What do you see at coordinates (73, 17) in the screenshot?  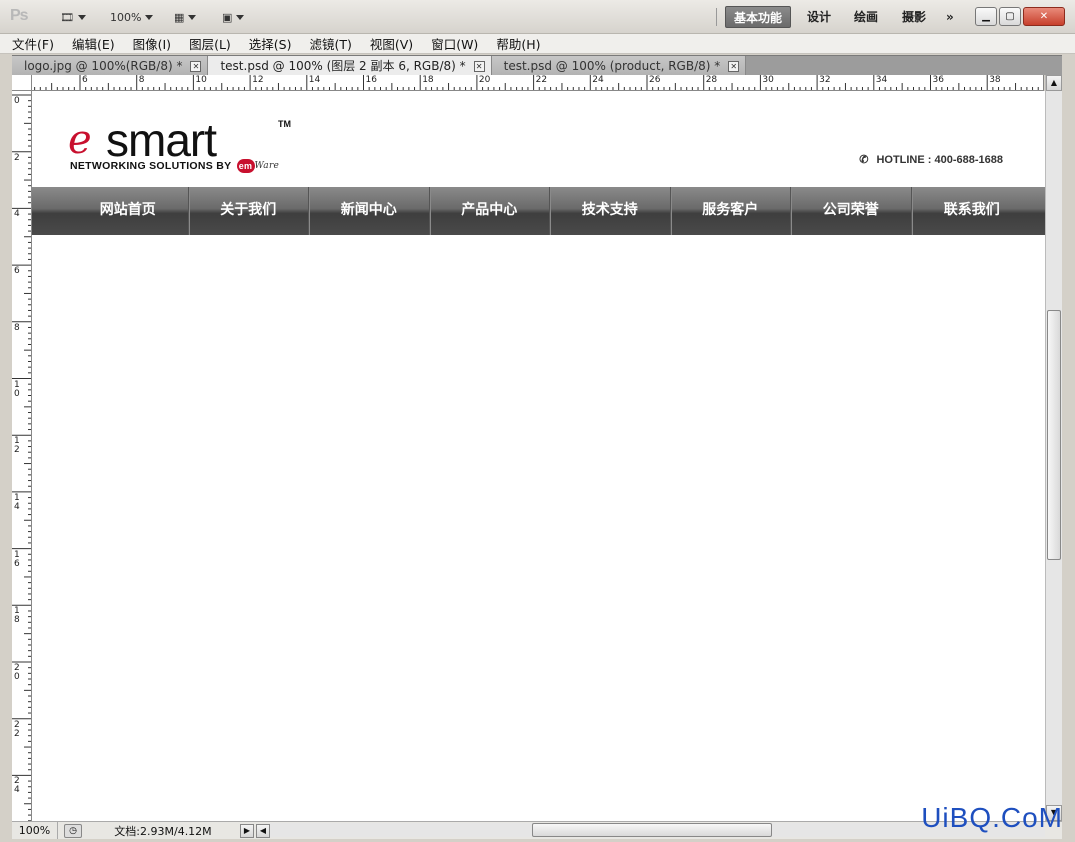 I see `launch-bridge-button: 🎞` at bounding box center [73, 17].